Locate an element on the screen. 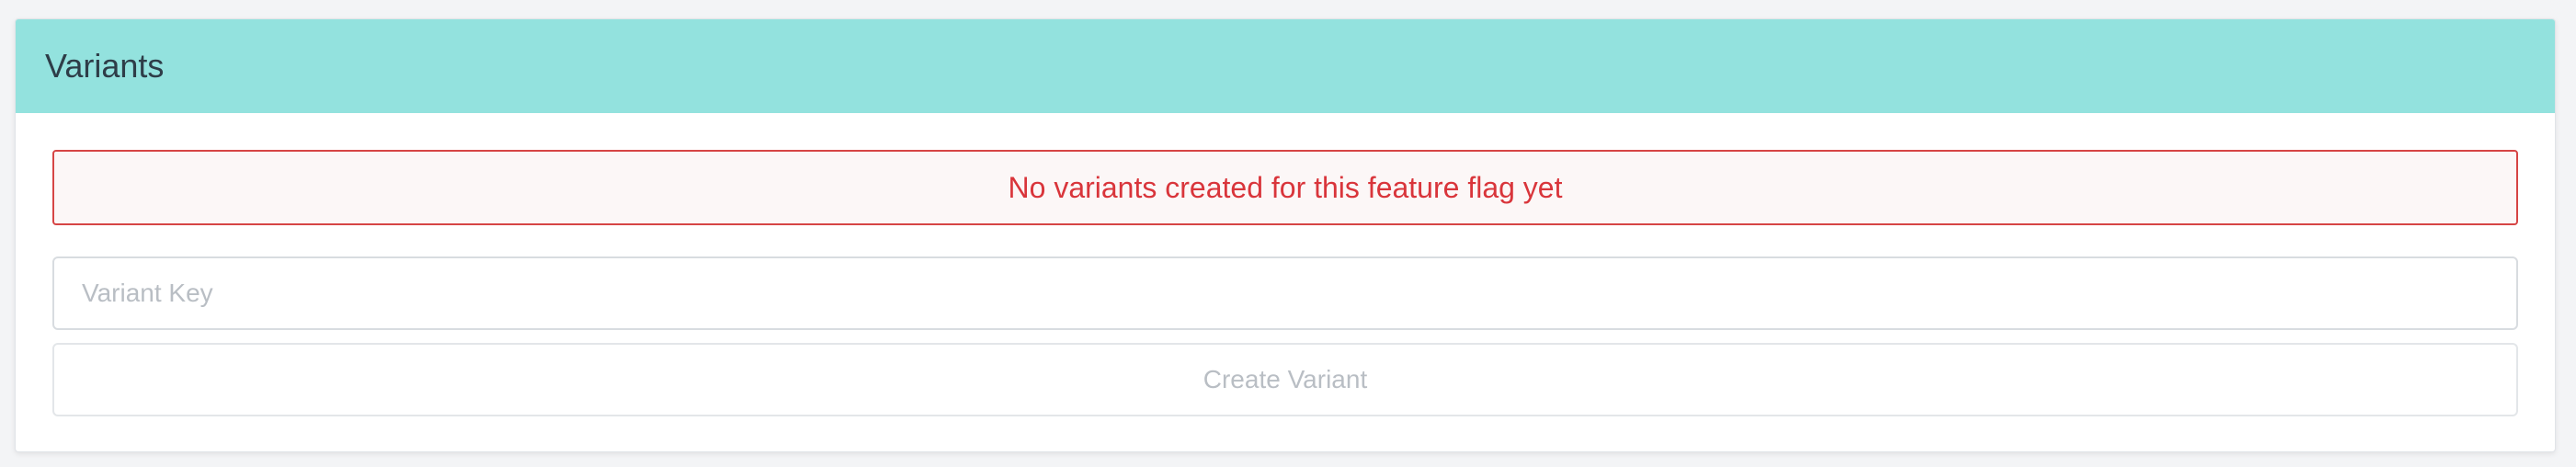  panel-title: Variants is located at coordinates (105, 66).